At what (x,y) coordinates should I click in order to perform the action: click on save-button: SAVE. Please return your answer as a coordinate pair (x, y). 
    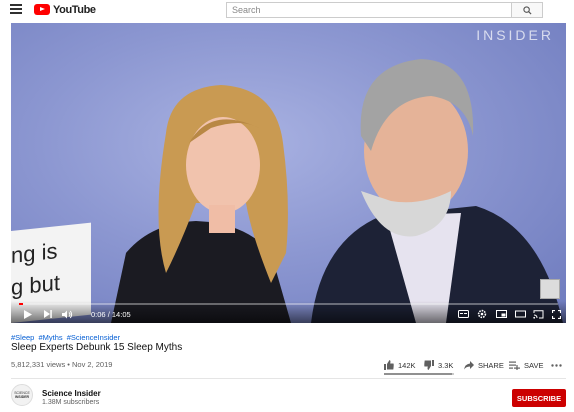
    Looking at the image, I should click on (526, 365).